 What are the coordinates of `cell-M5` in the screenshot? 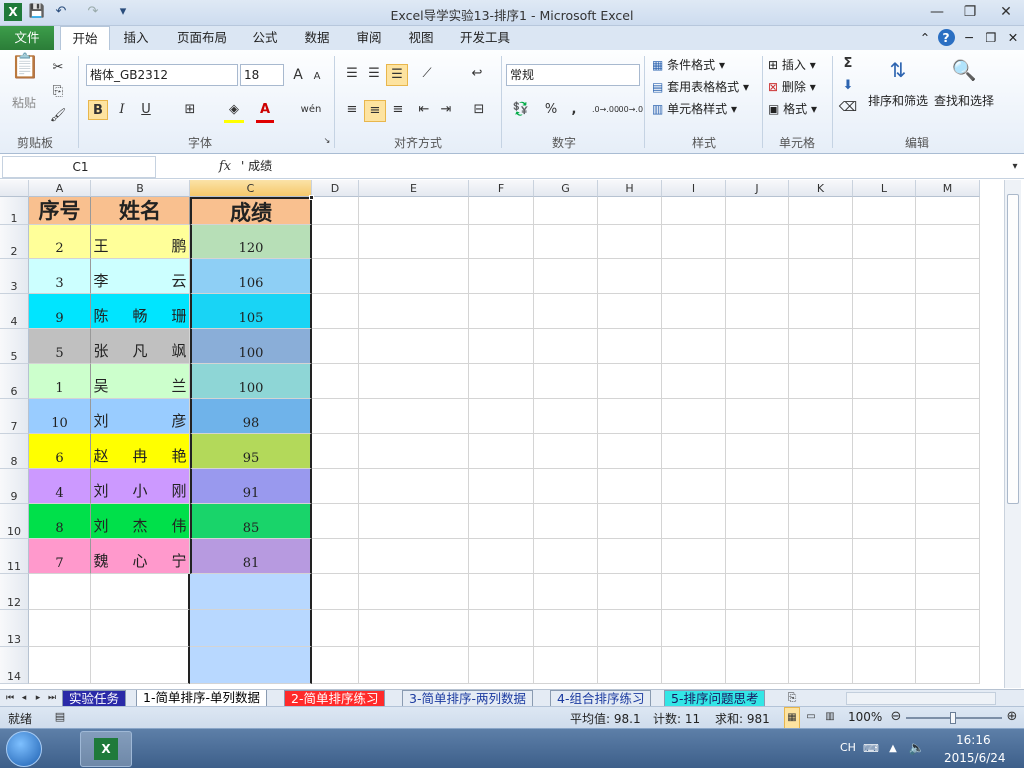 It's located at (948, 346).